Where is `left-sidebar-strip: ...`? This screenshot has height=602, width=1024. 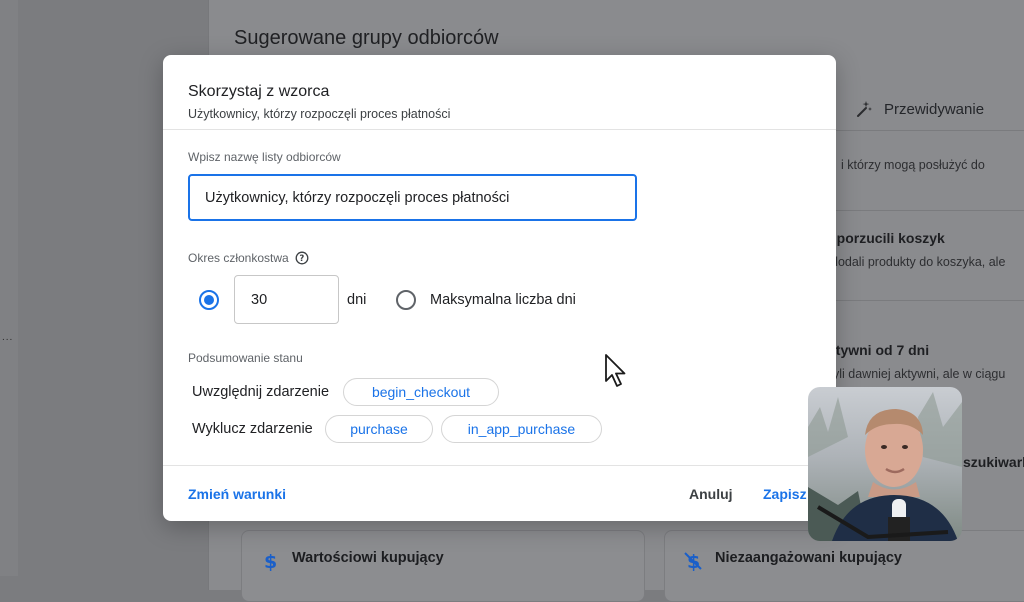
left-sidebar-strip: ... is located at coordinates (9, 288).